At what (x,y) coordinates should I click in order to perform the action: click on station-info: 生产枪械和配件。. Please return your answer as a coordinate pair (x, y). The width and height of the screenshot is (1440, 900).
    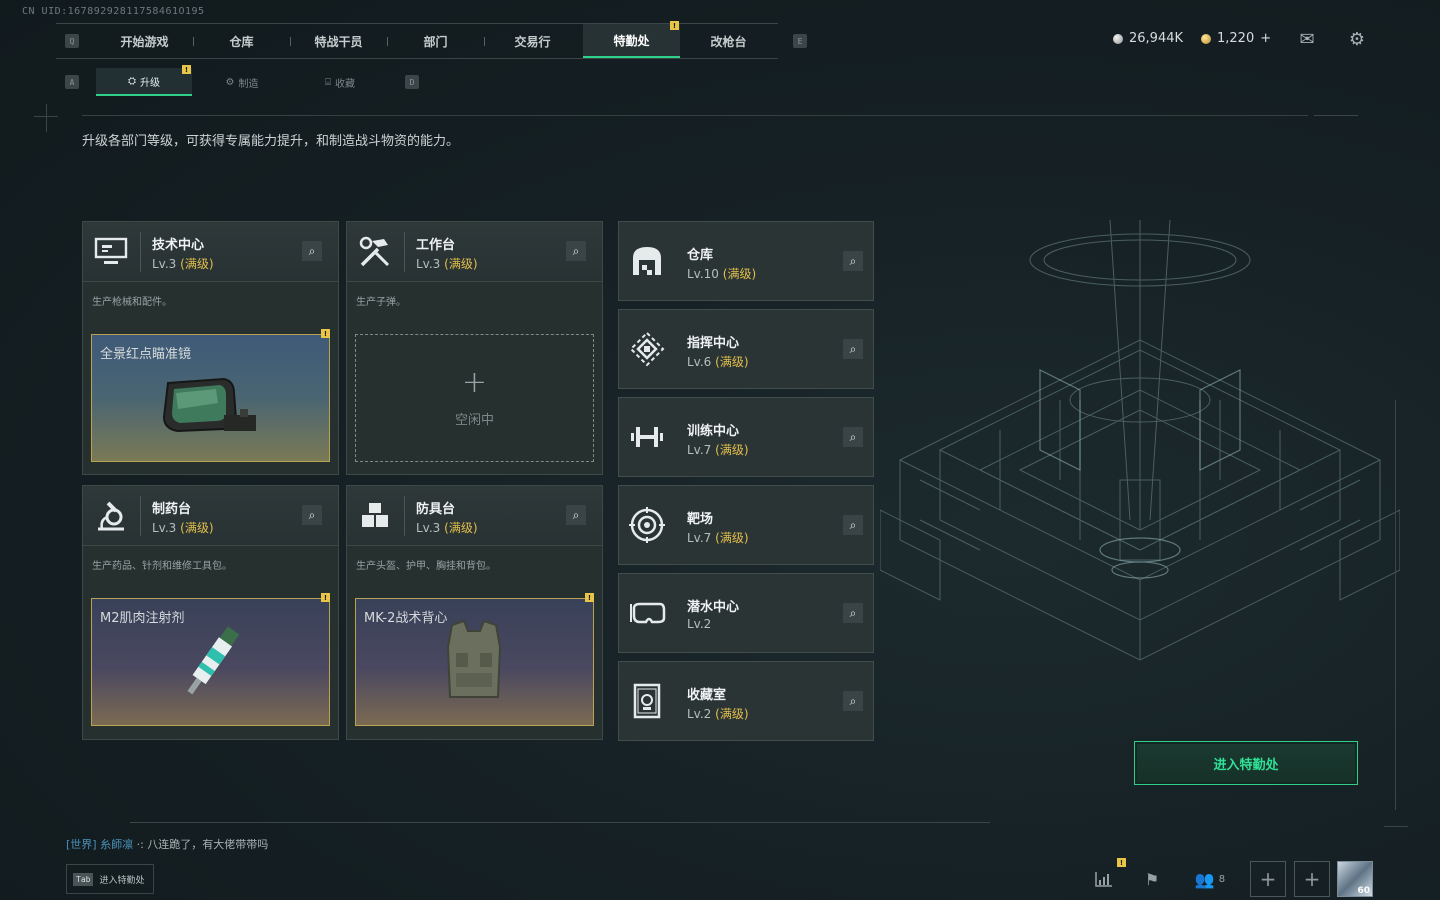
    Looking at the image, I should click on (132, 302).